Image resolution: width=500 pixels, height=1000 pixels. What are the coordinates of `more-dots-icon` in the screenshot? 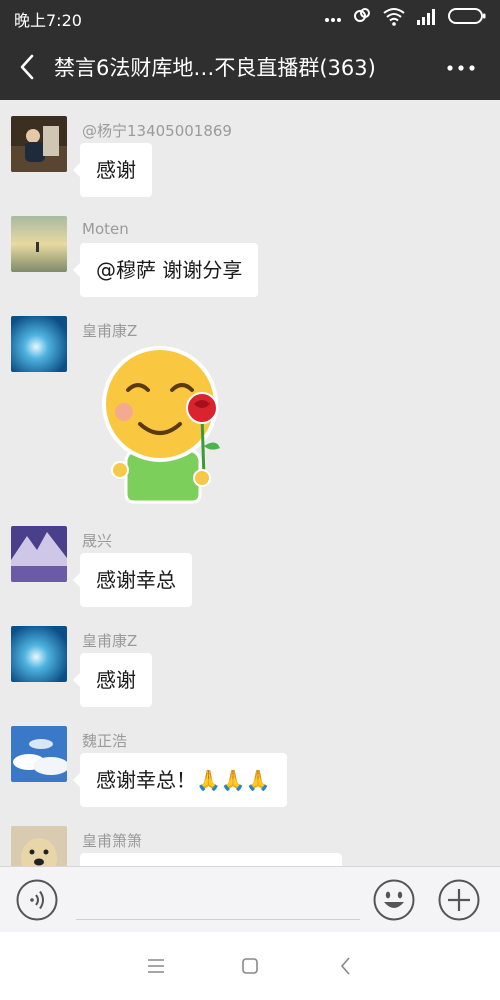 It's located at (333, 18).